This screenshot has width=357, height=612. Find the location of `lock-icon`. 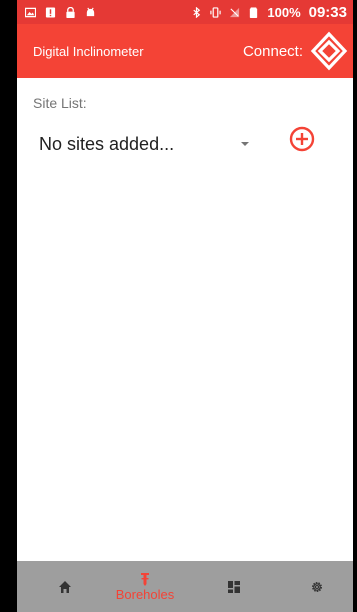

lock-icon is located at coordinates (70, 12).